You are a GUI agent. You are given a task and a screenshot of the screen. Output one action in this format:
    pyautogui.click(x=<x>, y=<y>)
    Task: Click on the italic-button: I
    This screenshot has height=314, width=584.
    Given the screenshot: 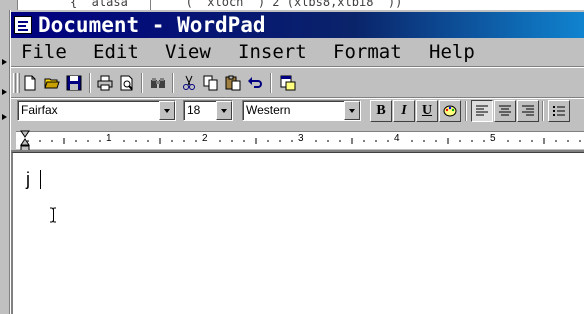 What is the action you would take?
    pyautogui.click(x=404, y=111)
    